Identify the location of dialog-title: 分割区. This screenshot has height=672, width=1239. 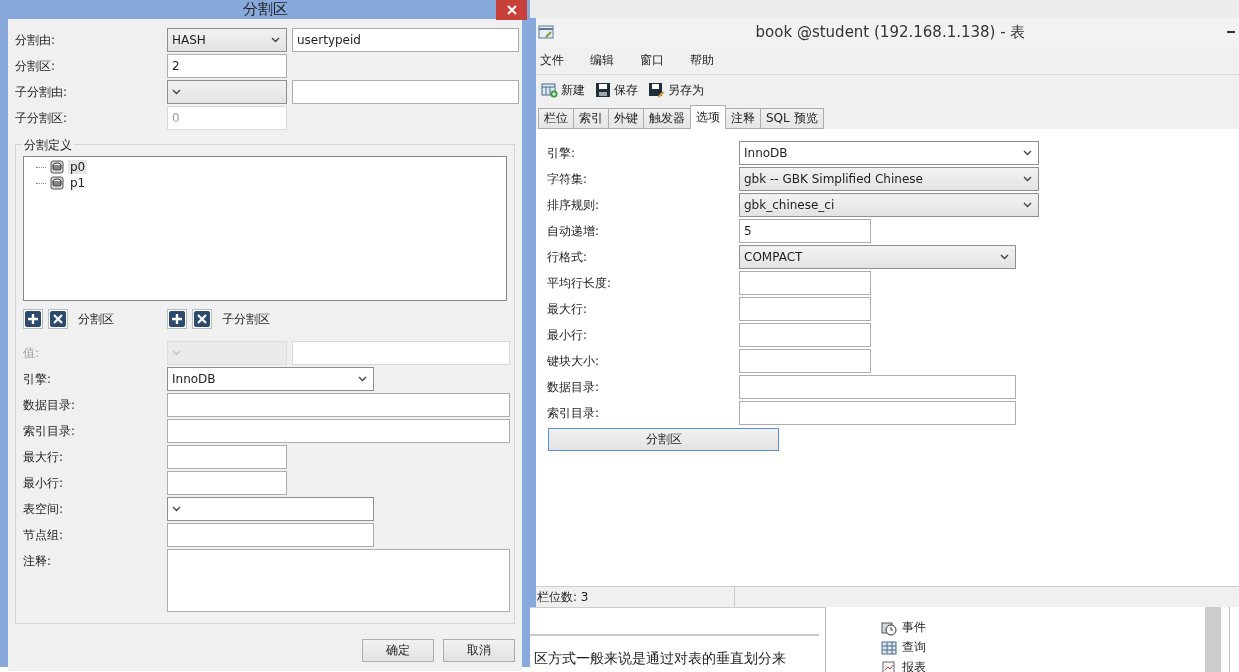
(265, 9).